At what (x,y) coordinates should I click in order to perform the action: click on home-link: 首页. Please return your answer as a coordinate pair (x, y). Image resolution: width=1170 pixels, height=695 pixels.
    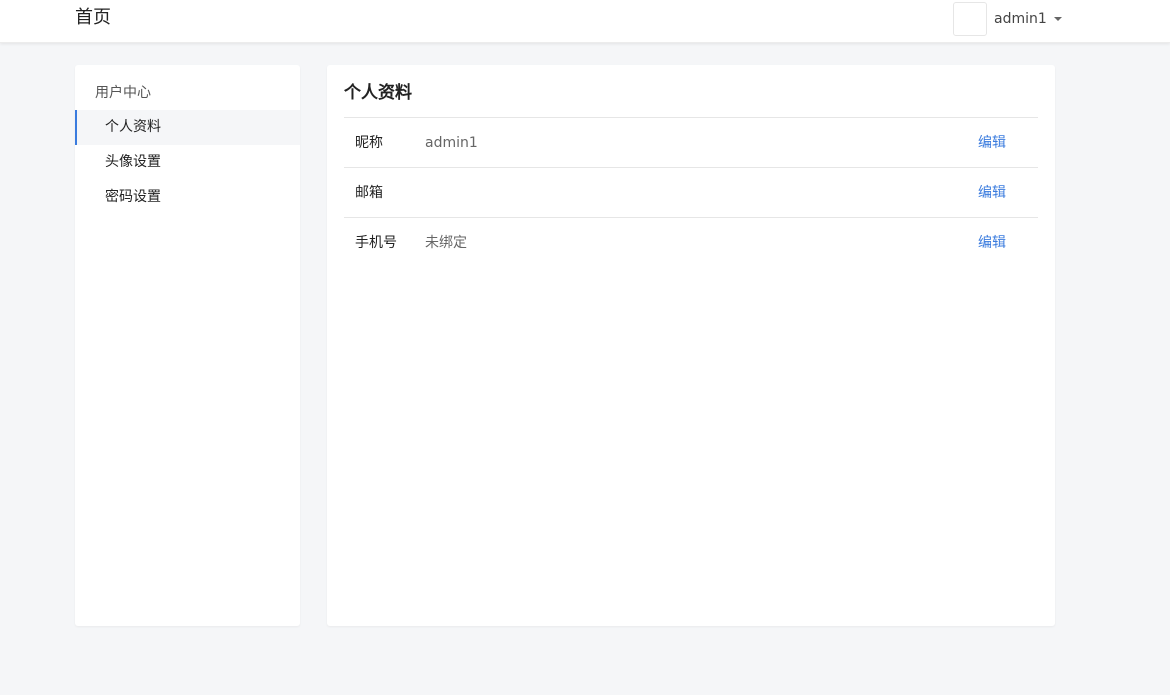
    Looking at the image, I should click on (93, 18).